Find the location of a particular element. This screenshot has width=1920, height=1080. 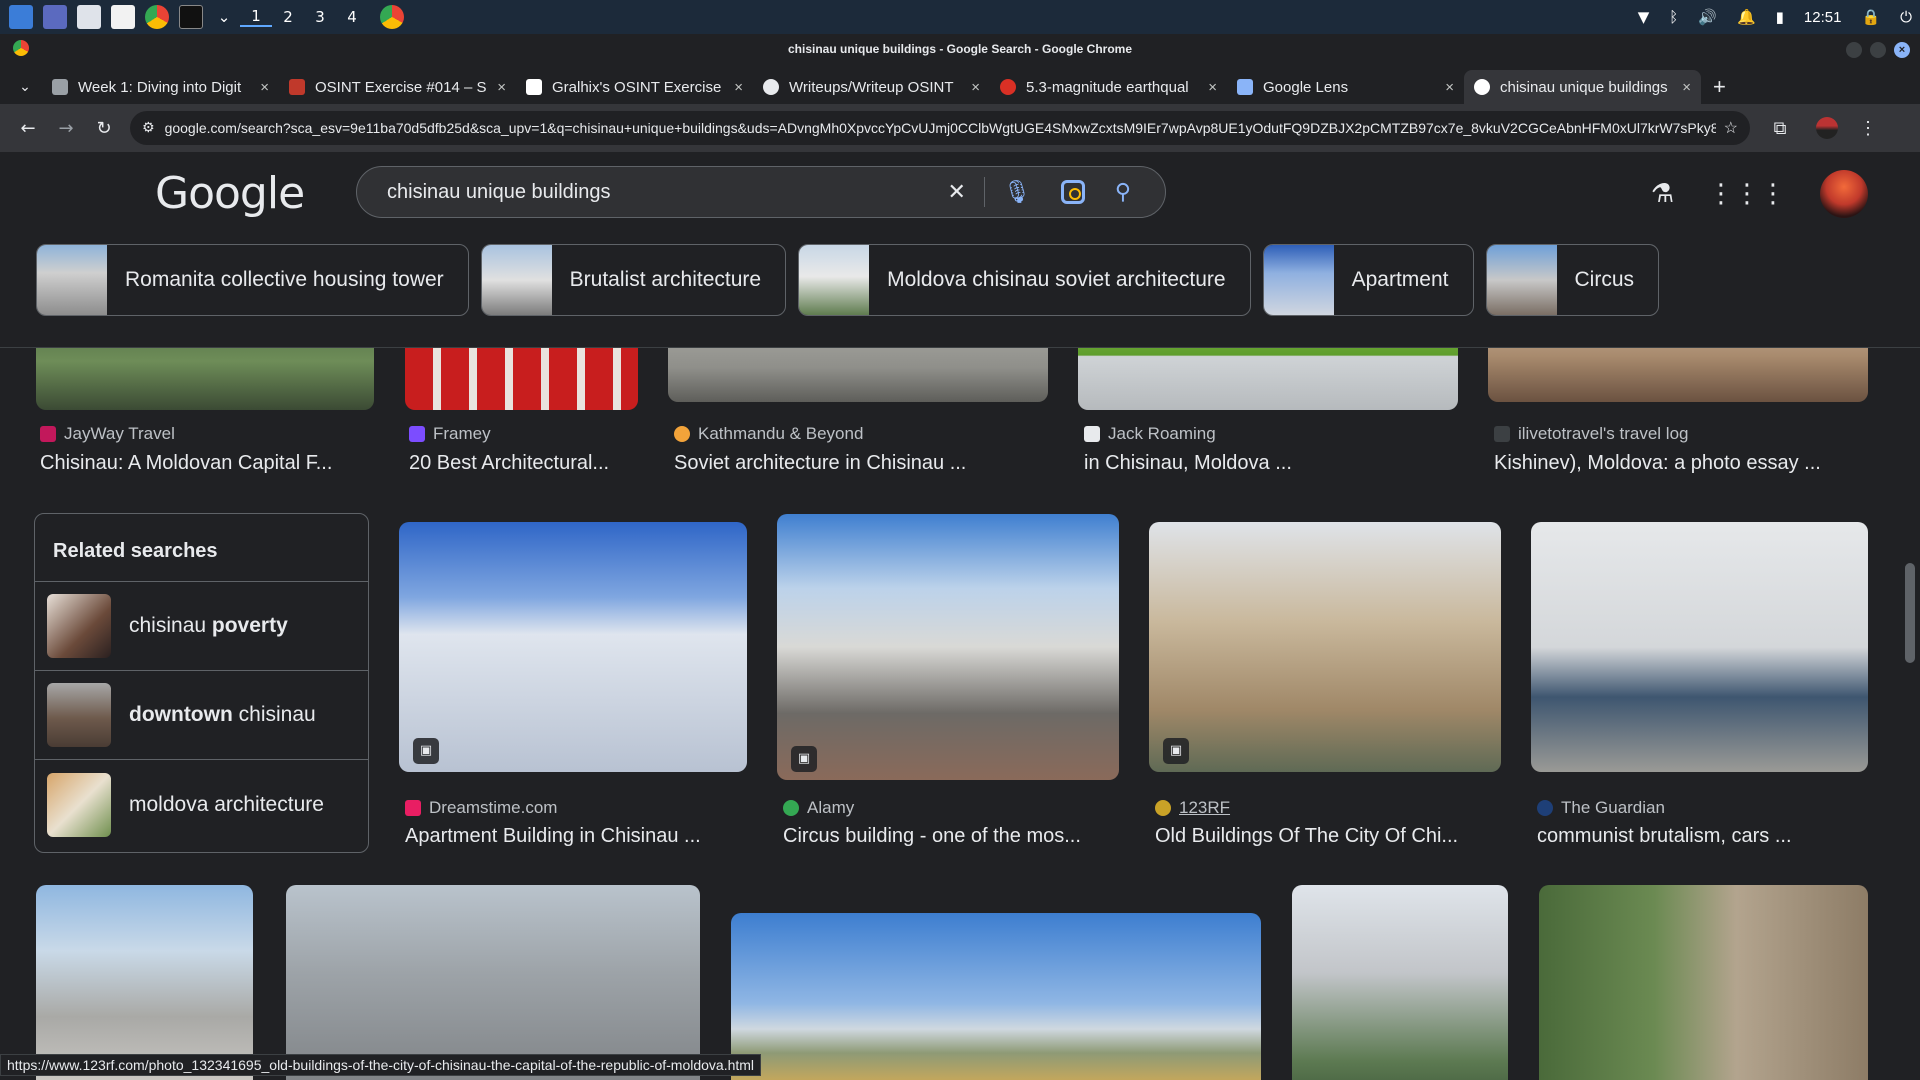

tab-search-chevron-icon: ⌄ is located at coordinates (25, 87).